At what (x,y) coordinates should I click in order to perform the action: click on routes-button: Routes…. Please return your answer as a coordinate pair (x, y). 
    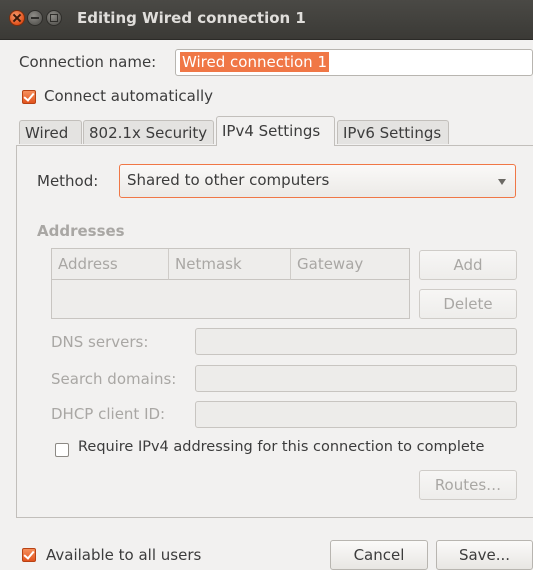
    Looking at the image, I should click on (468, 485).